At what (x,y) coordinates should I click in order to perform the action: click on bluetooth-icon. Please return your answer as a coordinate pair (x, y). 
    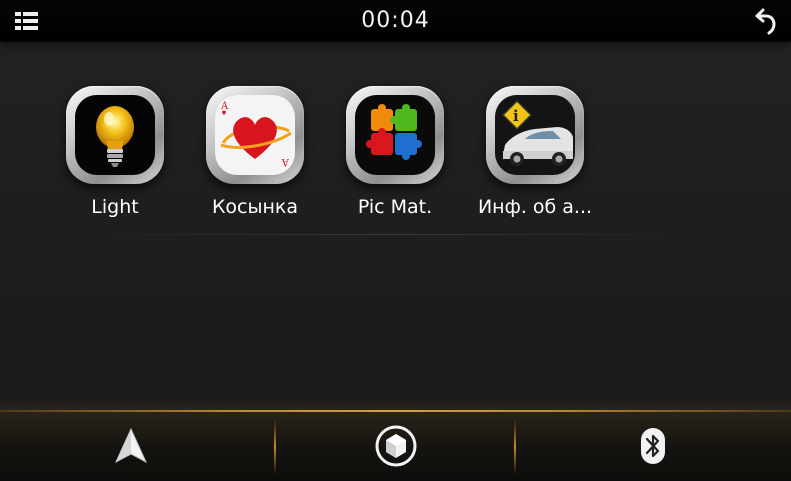
    Looking at the image, I should click on (653, 445).